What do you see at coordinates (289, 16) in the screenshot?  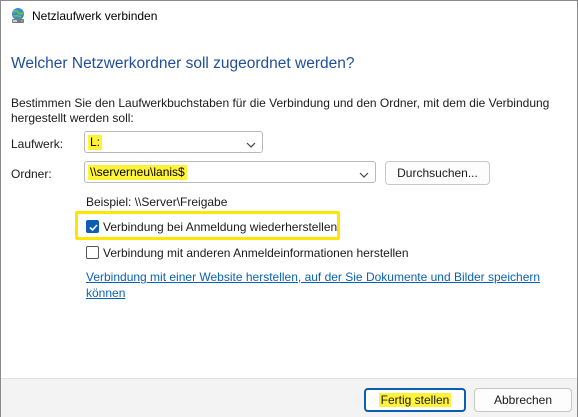 I see `title-bar: Netzlaufwerk verbinden` at bounding box center [289, 16].